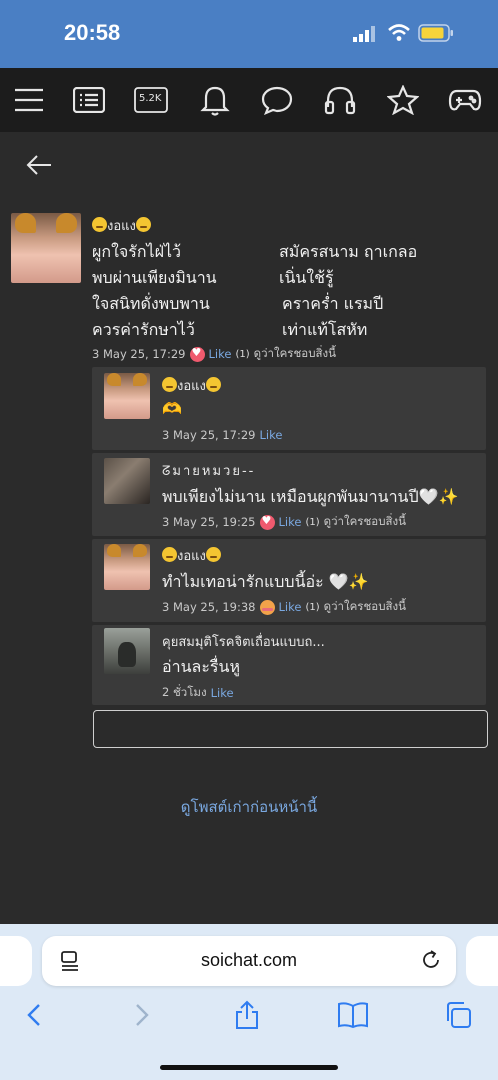  I want to click on star-icon, so click(403, 100).